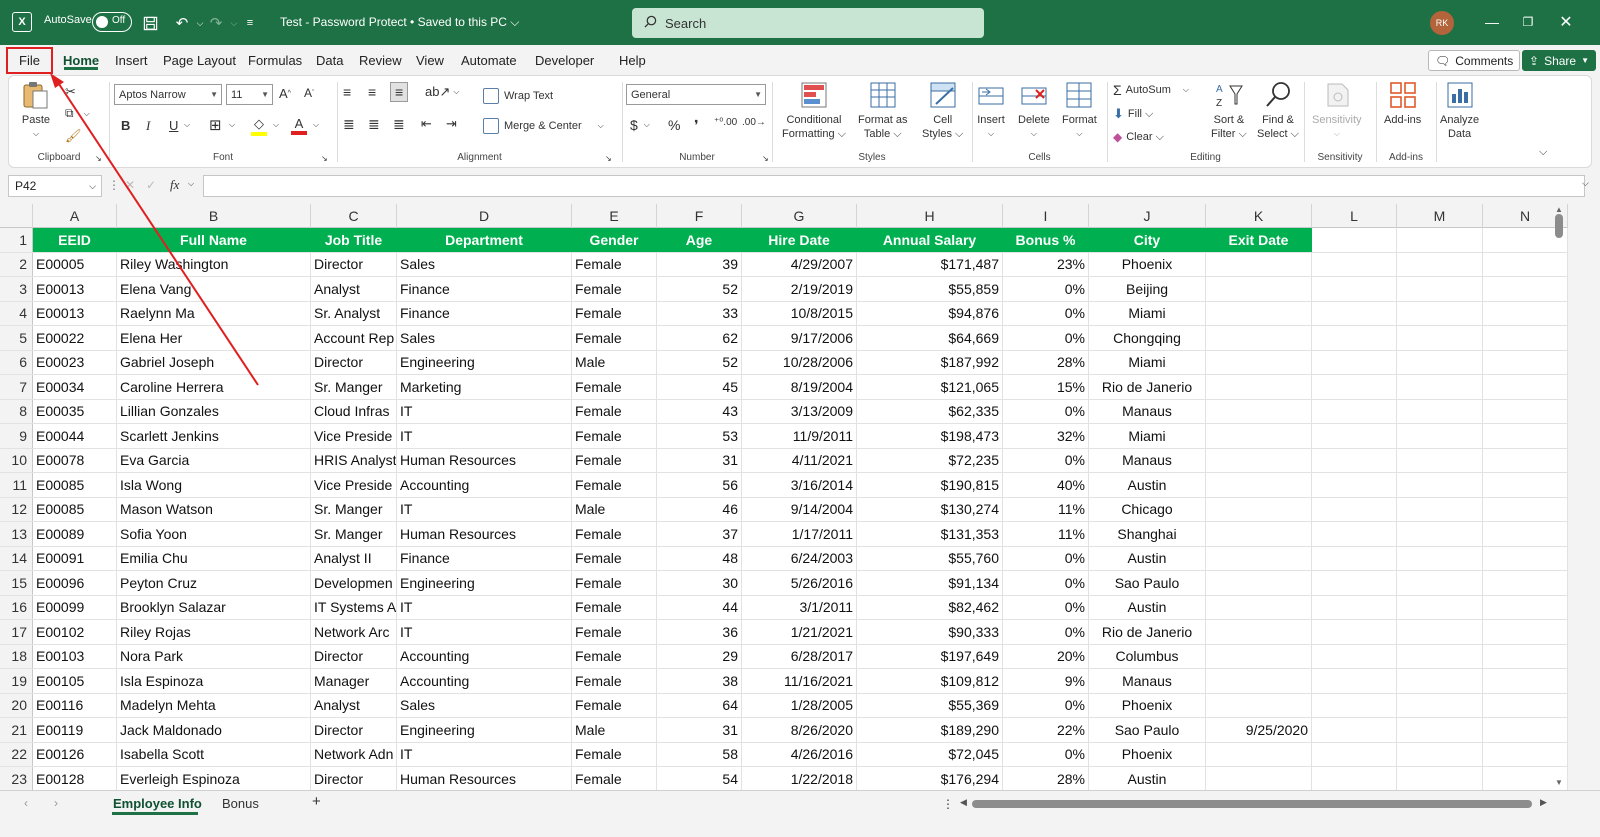 The image size is (1600, 837). Describe the element at coordinates (399, 92) in the screenshot. I see `align-bottom-icon: ≡` at that location.